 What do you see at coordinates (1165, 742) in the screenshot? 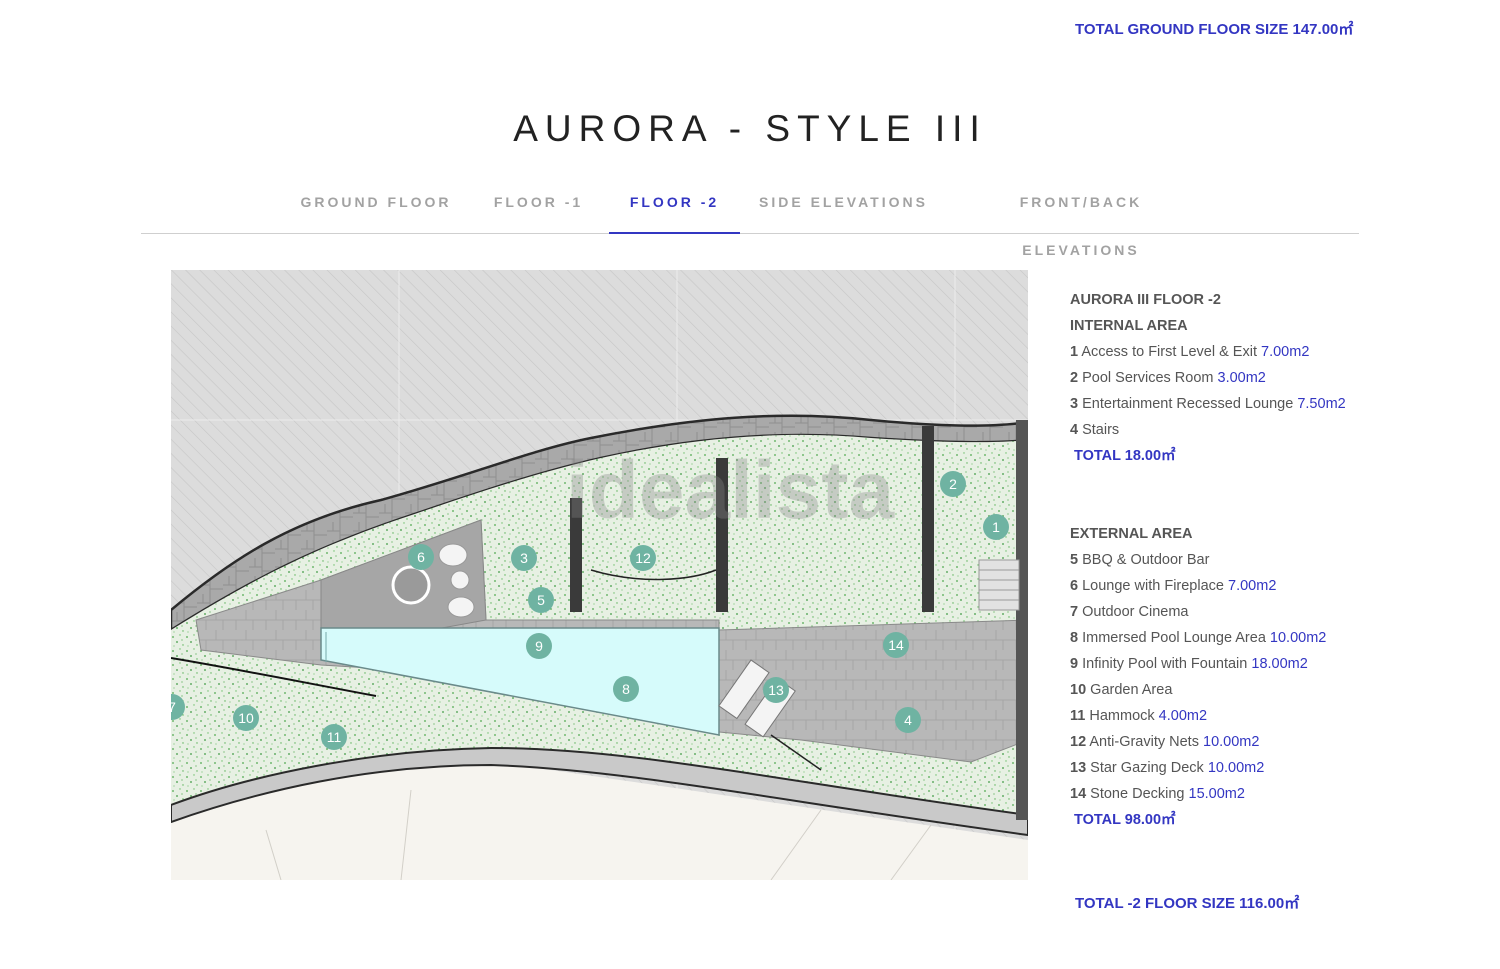
I see `list-item: 12 Anti-Gravity Nets 10.00m2` at bounding box center [1165, 742].